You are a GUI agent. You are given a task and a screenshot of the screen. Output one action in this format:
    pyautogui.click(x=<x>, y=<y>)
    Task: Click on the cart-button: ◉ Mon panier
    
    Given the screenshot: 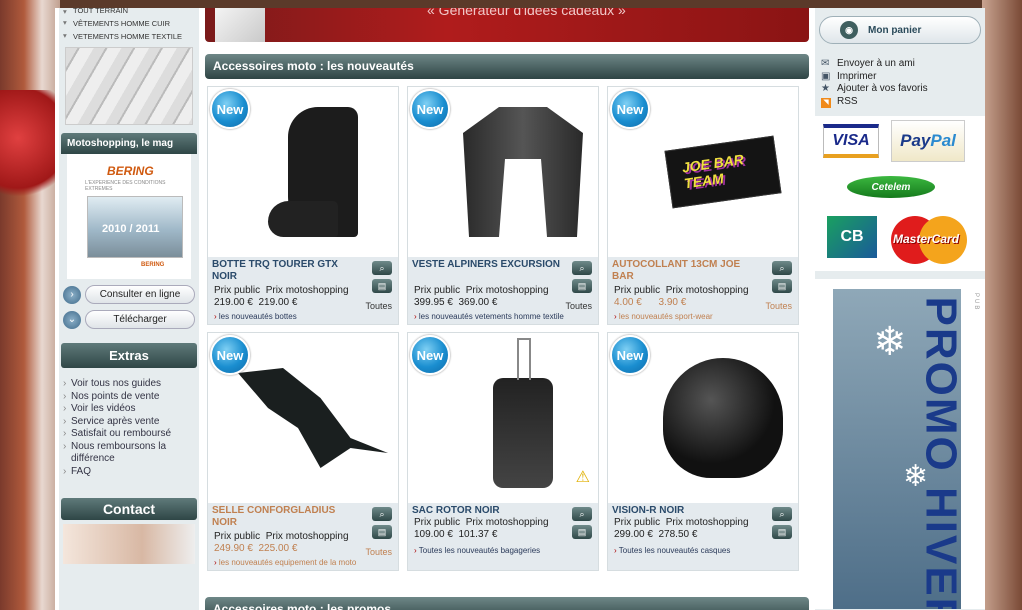 What is the action you would take?
    pyautogui.click(x=900, y=30)
    